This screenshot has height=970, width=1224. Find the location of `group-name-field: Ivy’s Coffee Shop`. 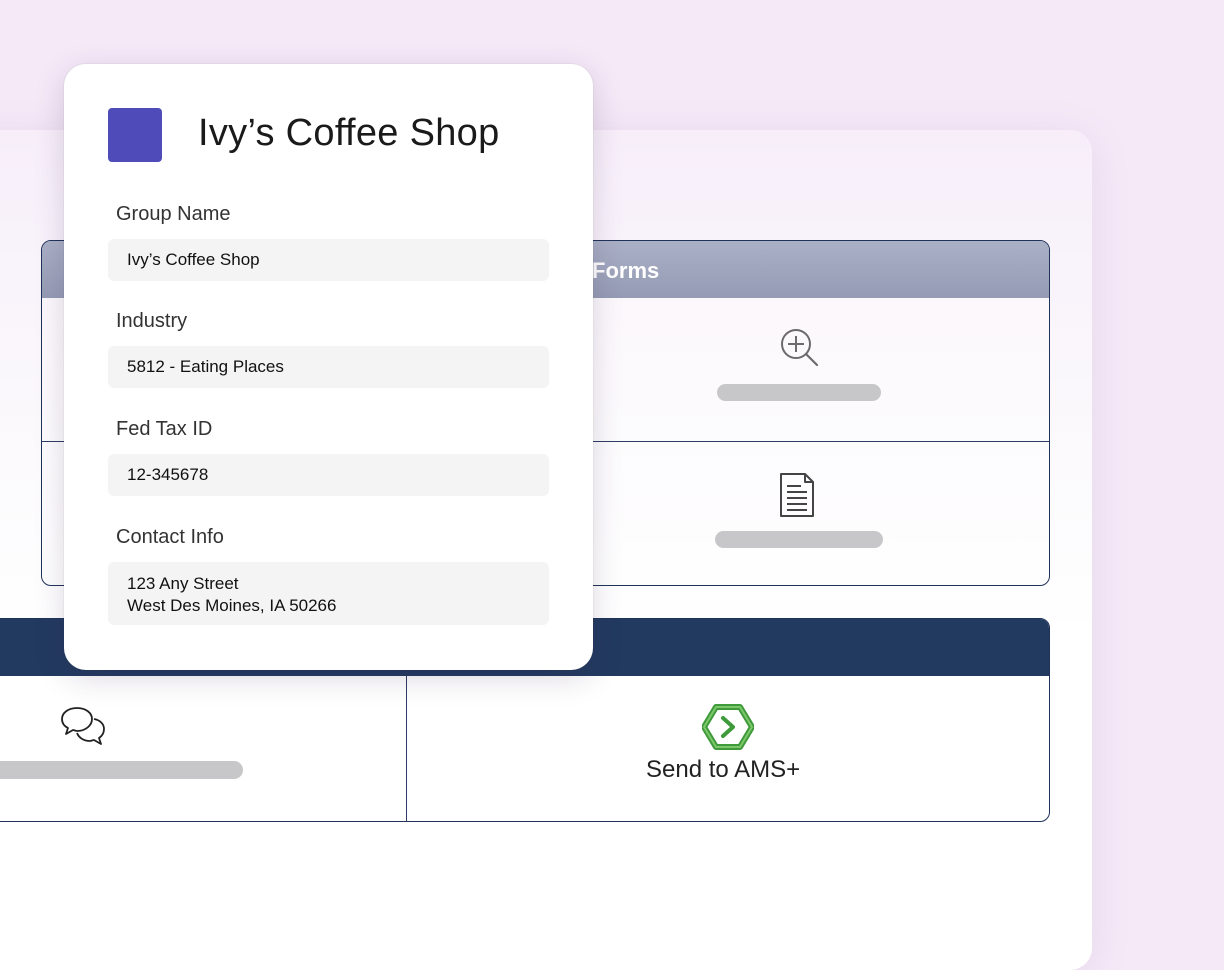

group-name-field: Ivy’s Coffee Shop is located at coordinates (328, 260).